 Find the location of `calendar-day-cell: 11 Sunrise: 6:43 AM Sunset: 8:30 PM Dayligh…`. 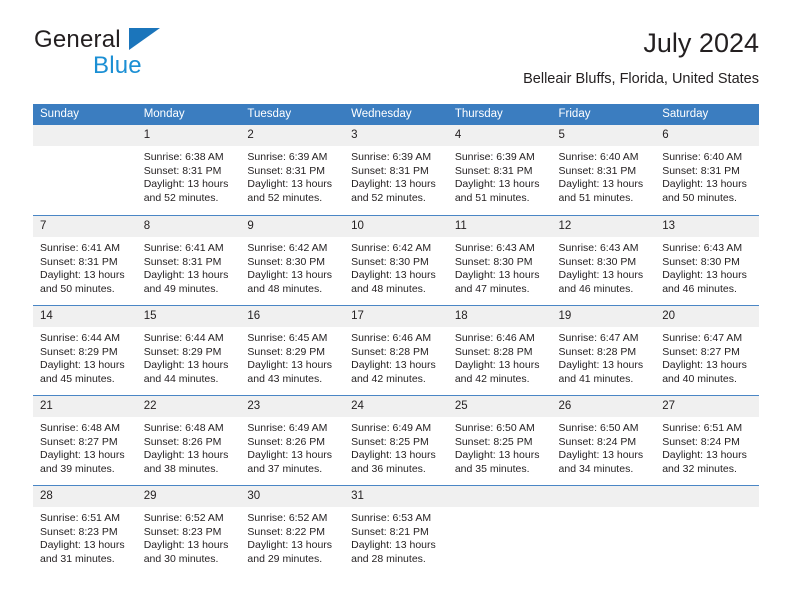

calendar-day-cell: 11 Sunrise: 6:43 AM Sunset: 8:30 PM Dayligh… is located at coordinates (499, 260).